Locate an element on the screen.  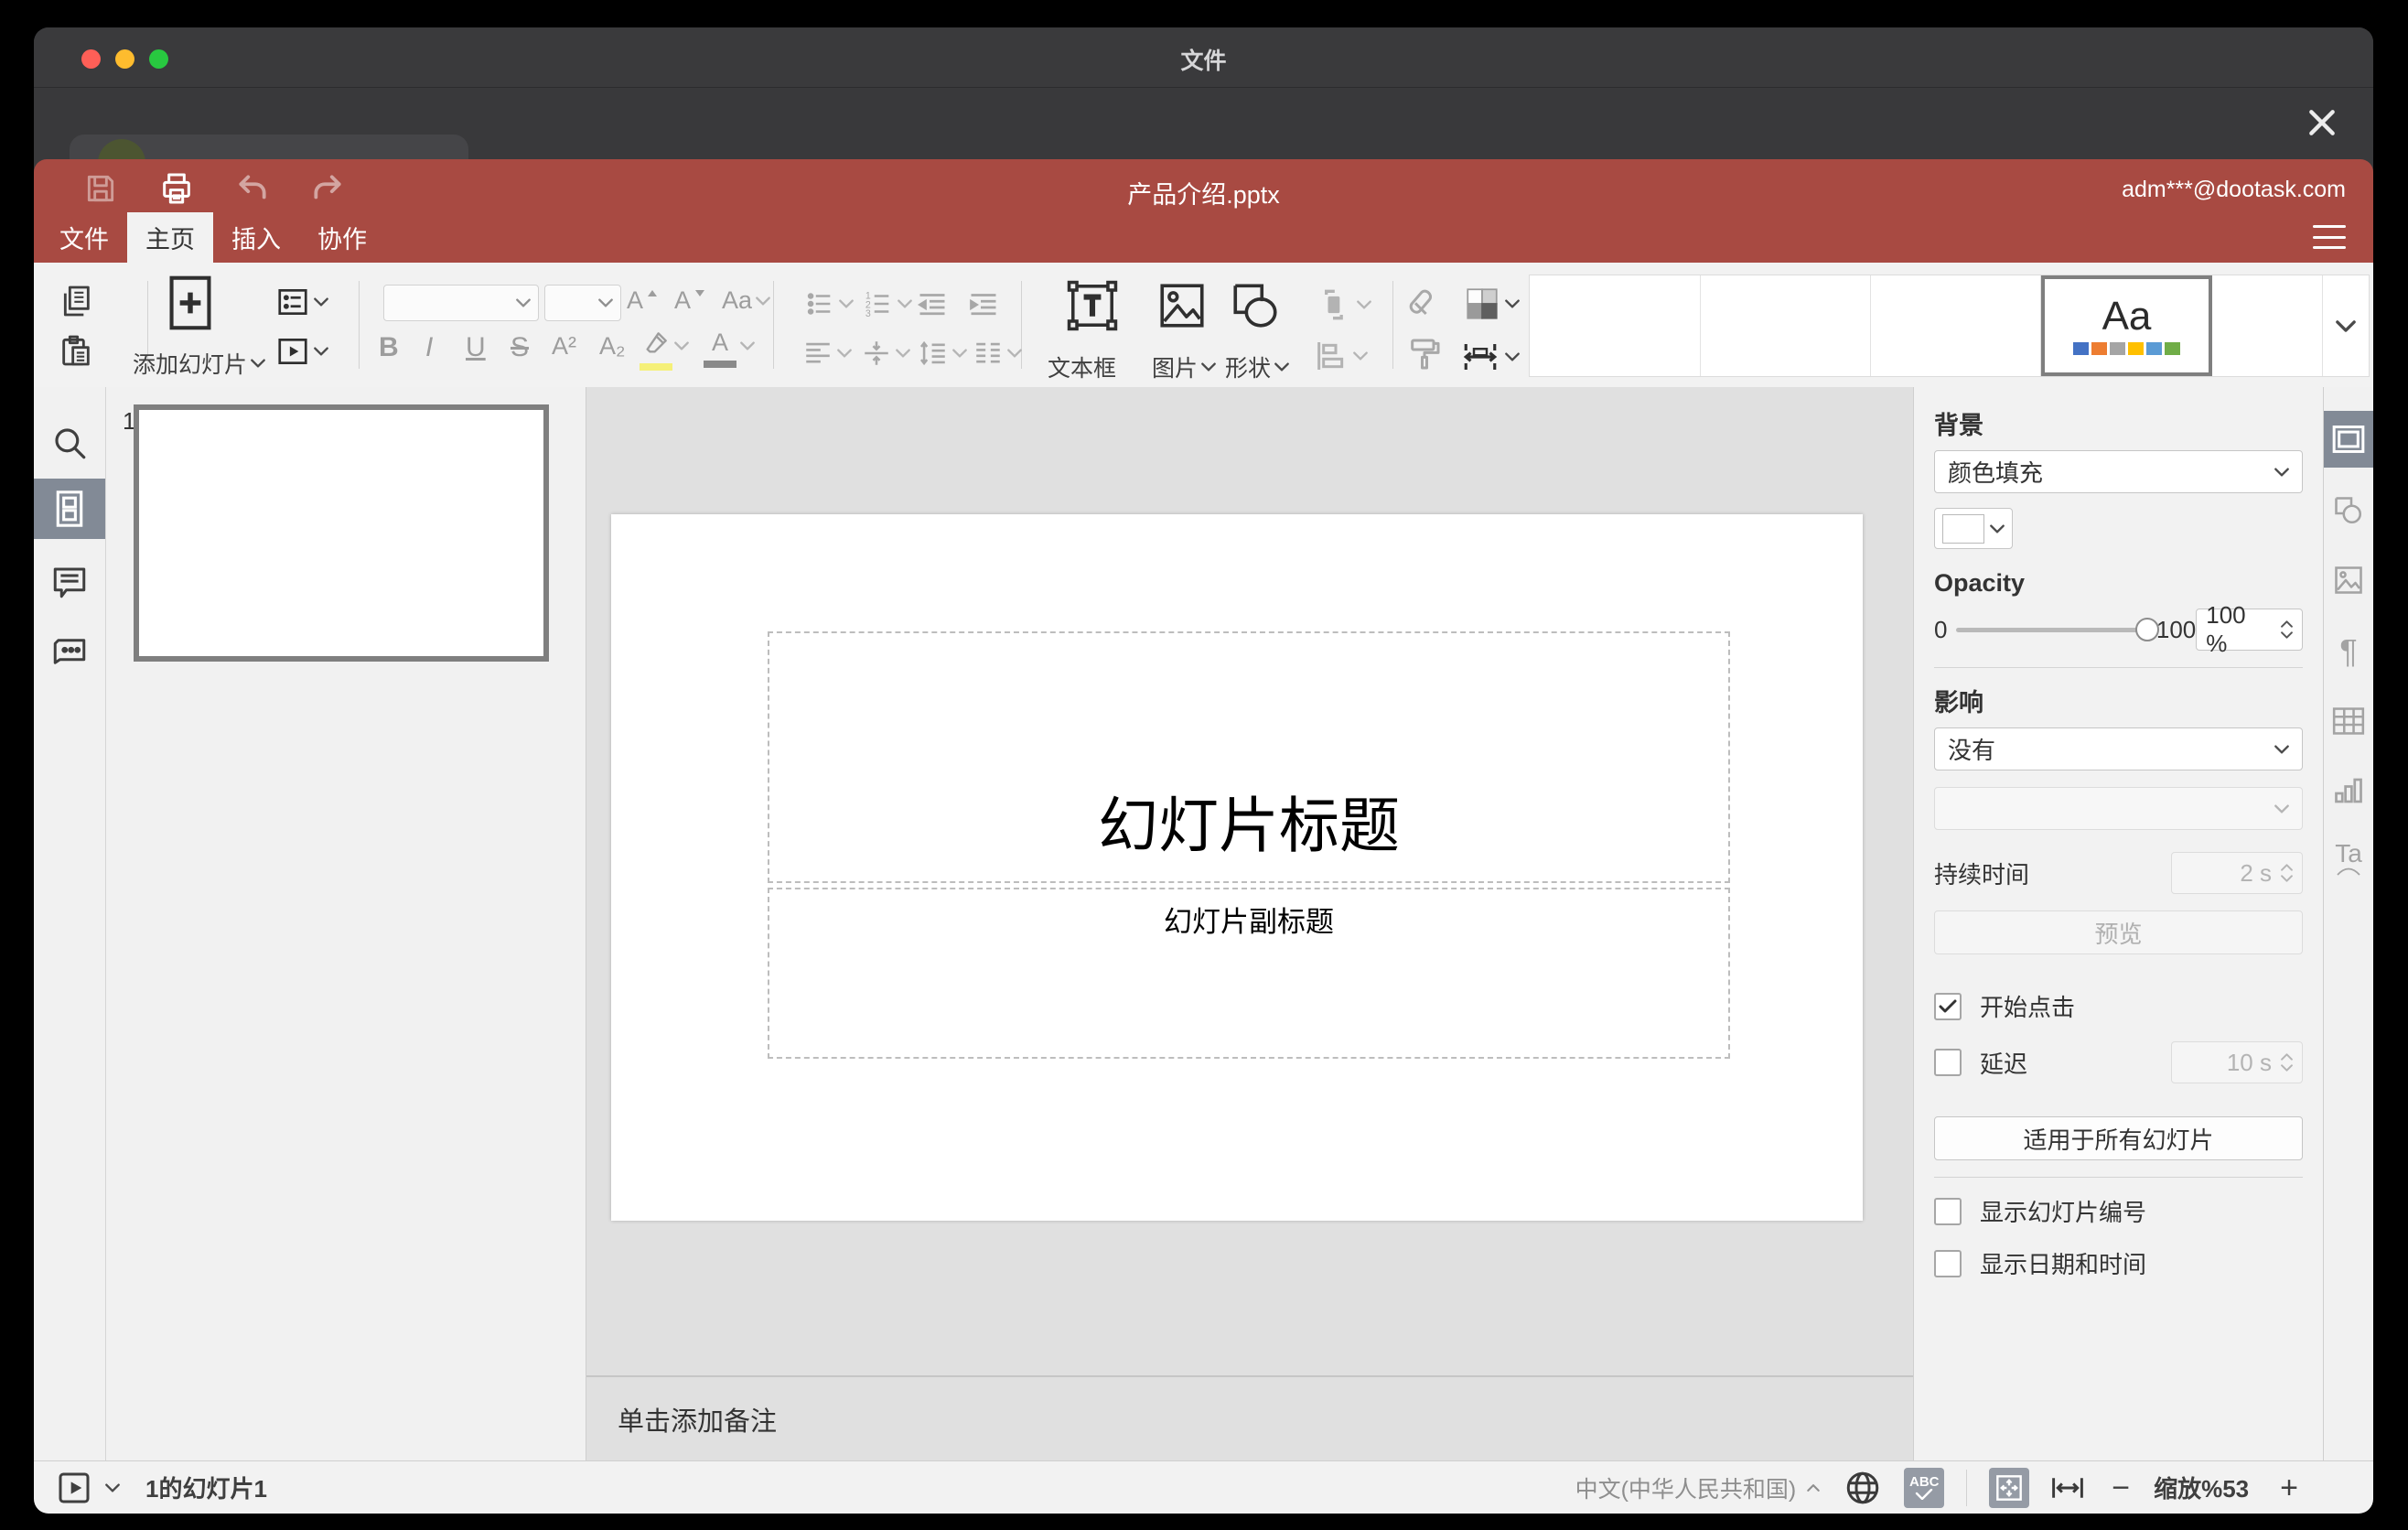
delay-spinner: 10 s is located at coordinates (2237, 1062).